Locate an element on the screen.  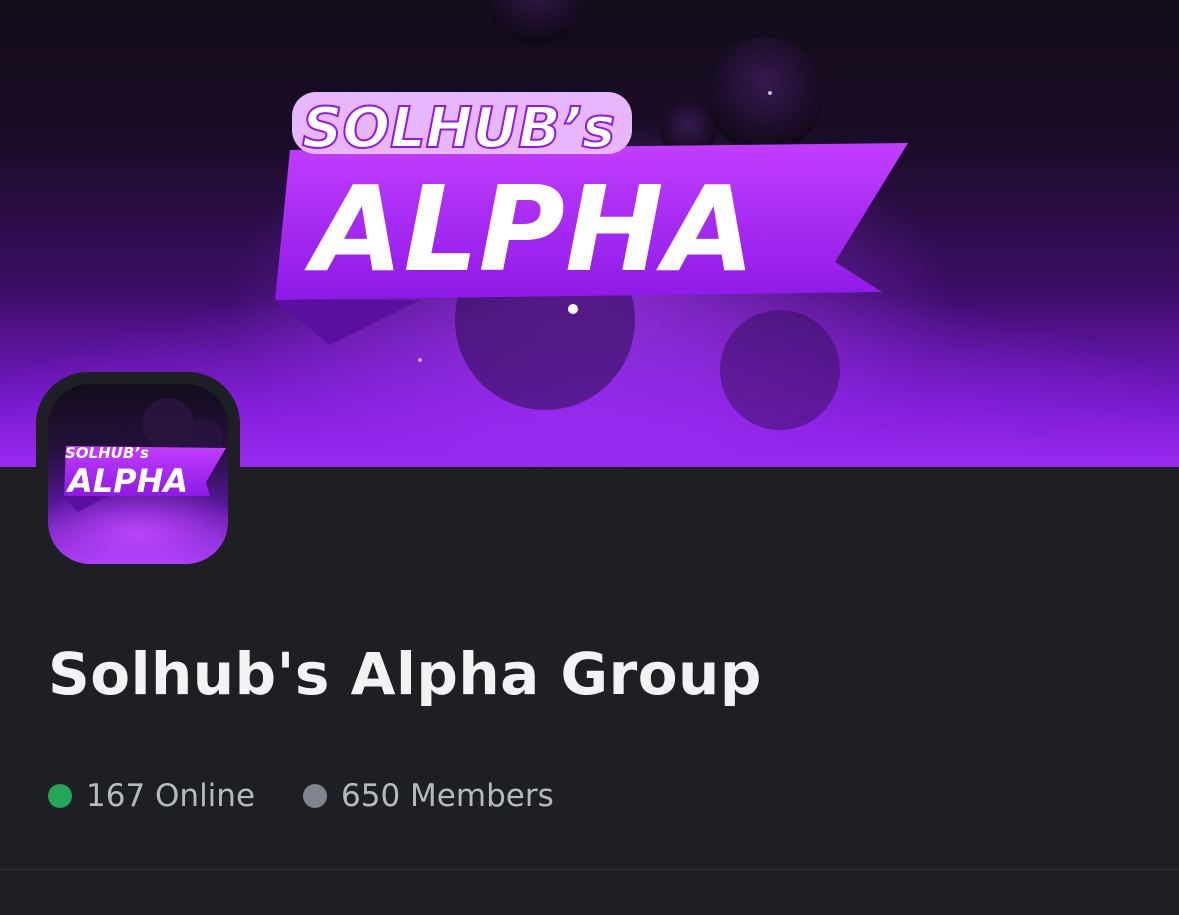
banner-title-large: ALPHA is located at coordinates (529, 229).